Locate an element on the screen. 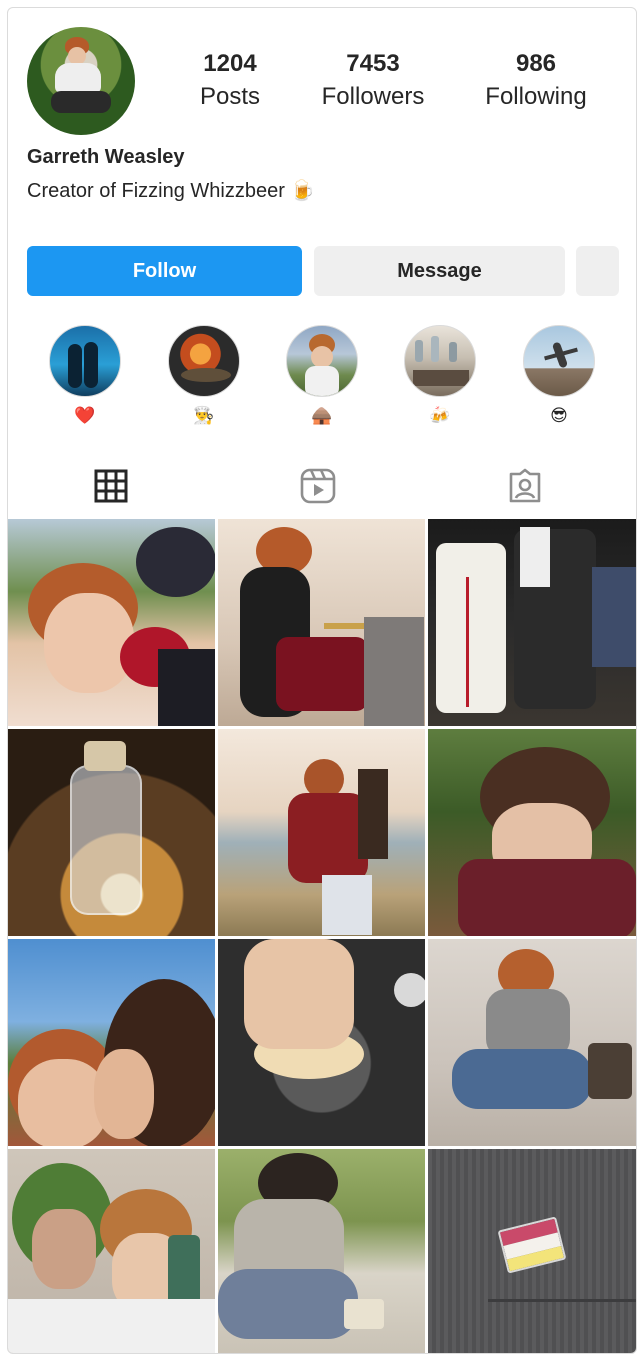 Image resolution: width=644 pixels, height=1361 pixels. highlight-emoji: 🛖 is located at coordinates (322, 416).